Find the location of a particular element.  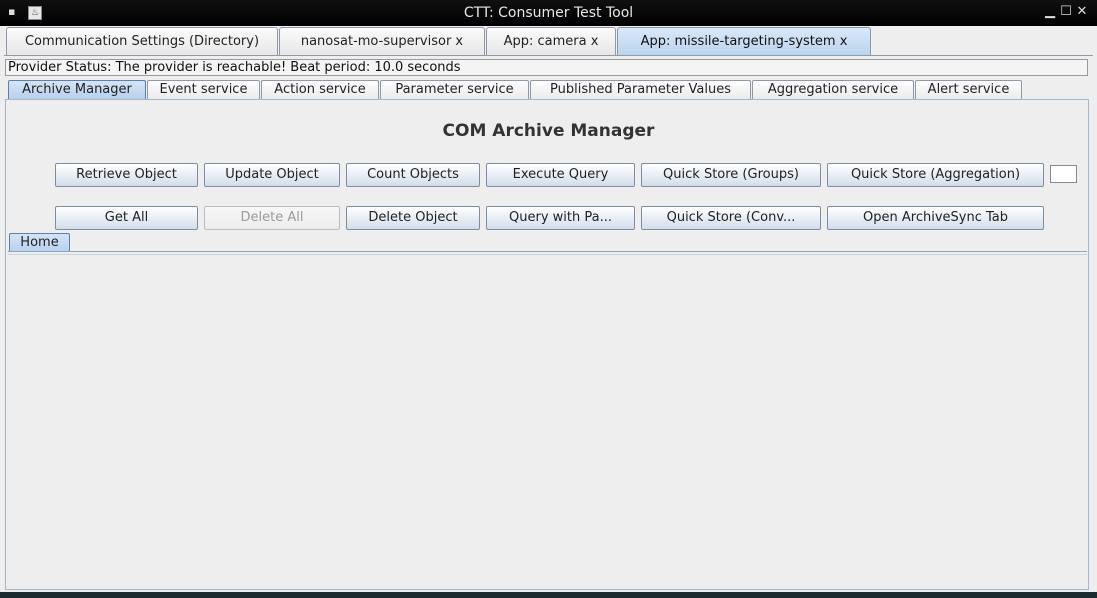

tab-parameter-service: Parameter service is located at coordinates (454, 89).